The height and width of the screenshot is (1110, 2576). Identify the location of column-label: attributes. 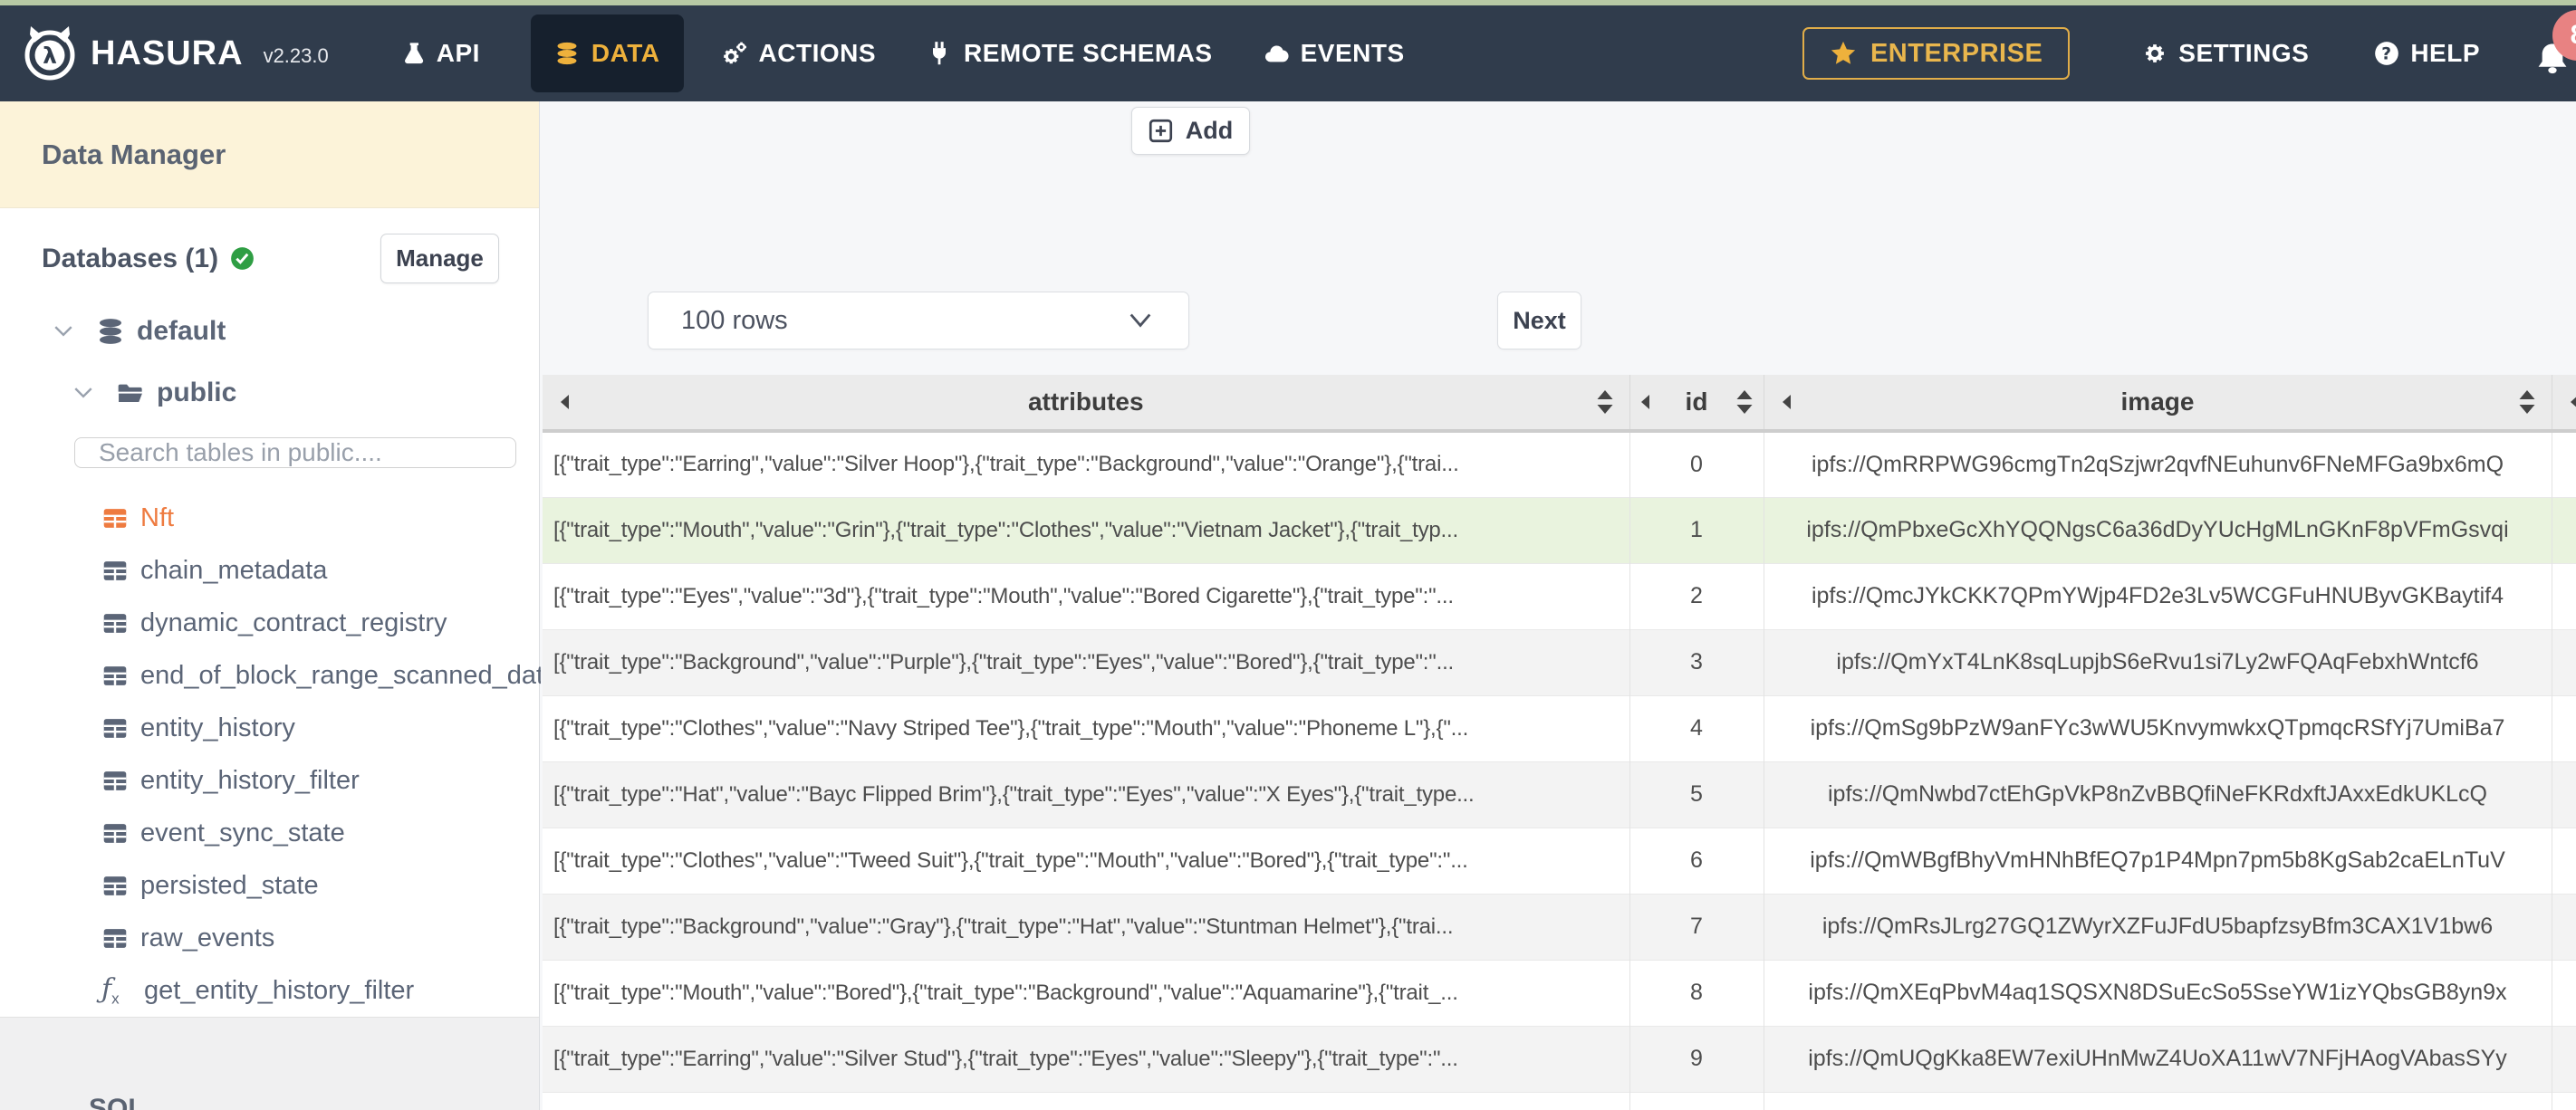
(1085, 402).